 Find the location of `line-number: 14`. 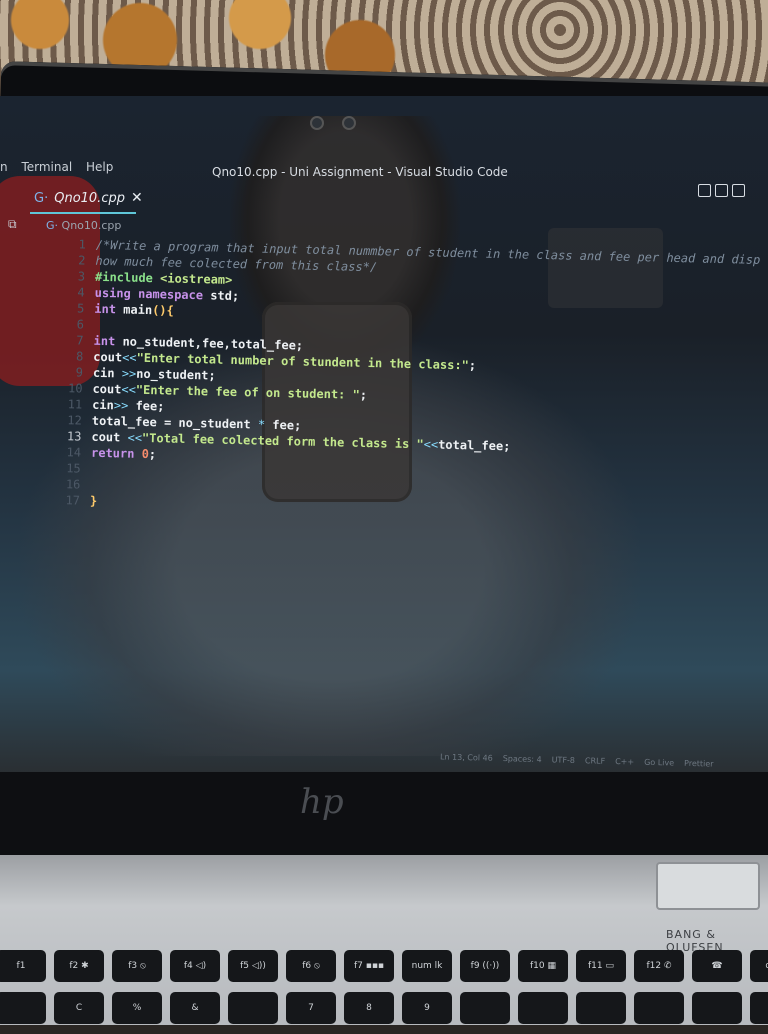

line-number: 14 is located at coordinates (74, 452).